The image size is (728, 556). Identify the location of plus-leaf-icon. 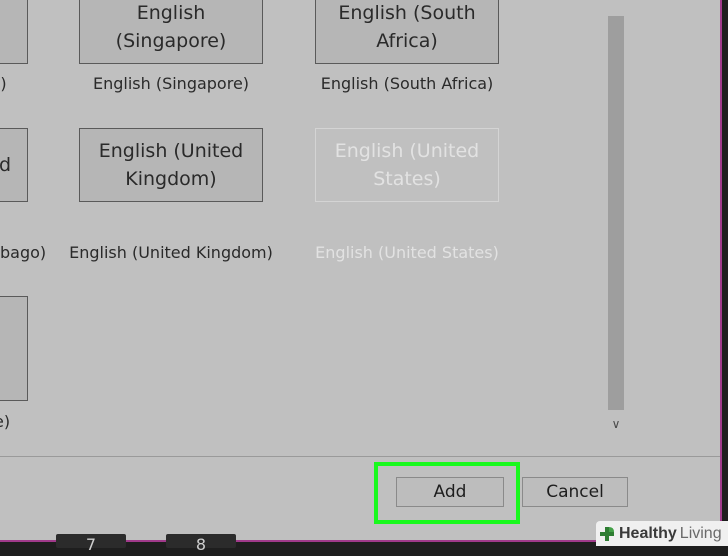
(607, 533).